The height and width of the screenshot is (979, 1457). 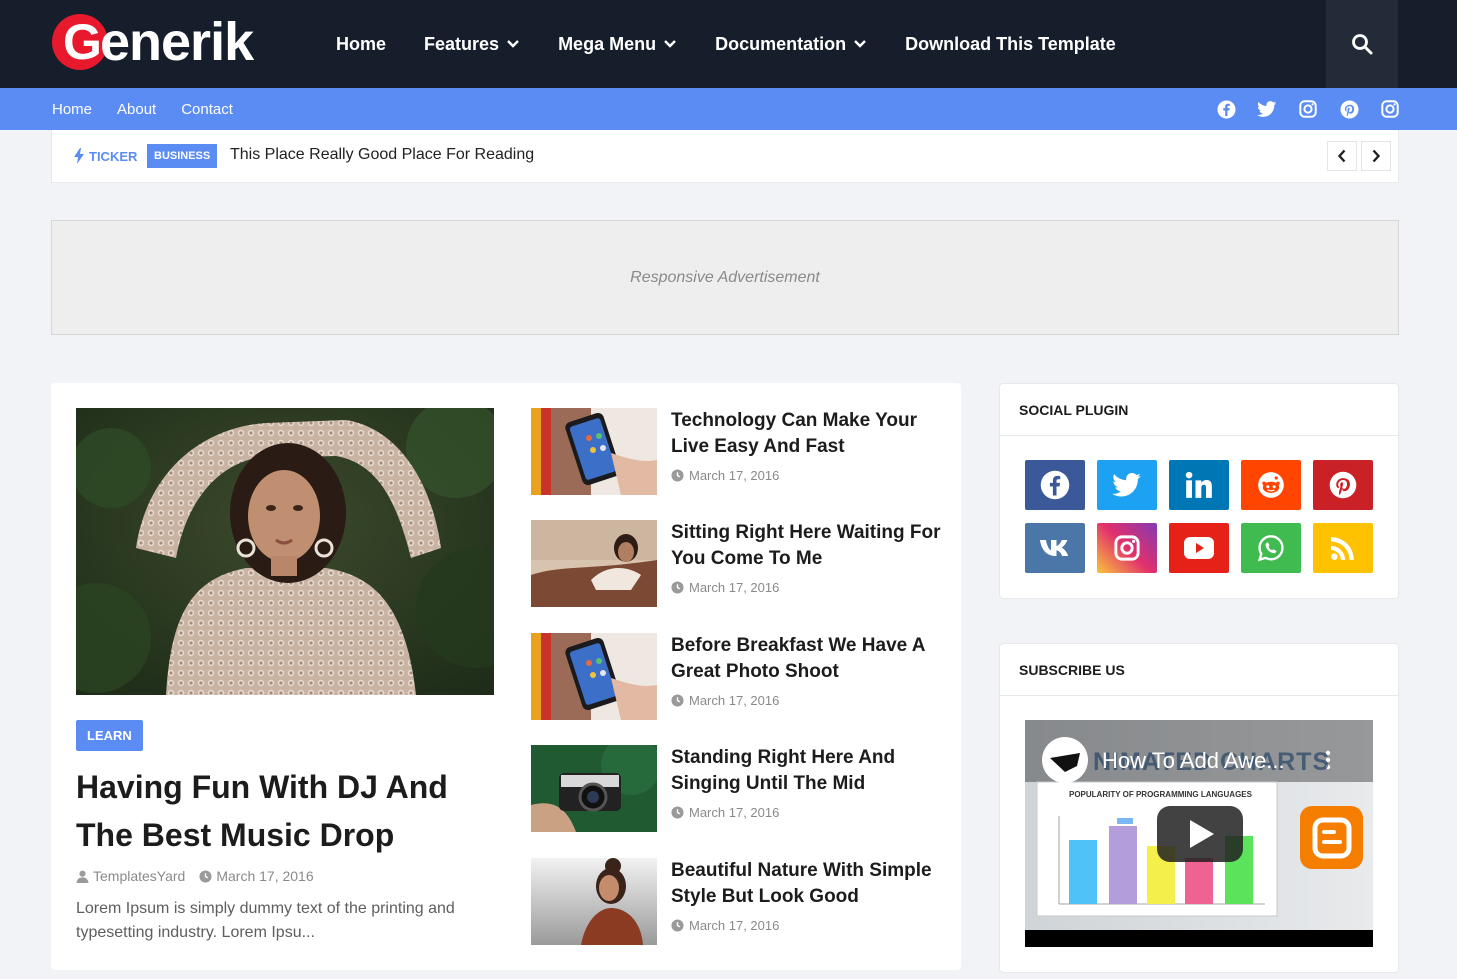 I want to click on secondary-nav: Home About Contact, so click(x=155, y=109).